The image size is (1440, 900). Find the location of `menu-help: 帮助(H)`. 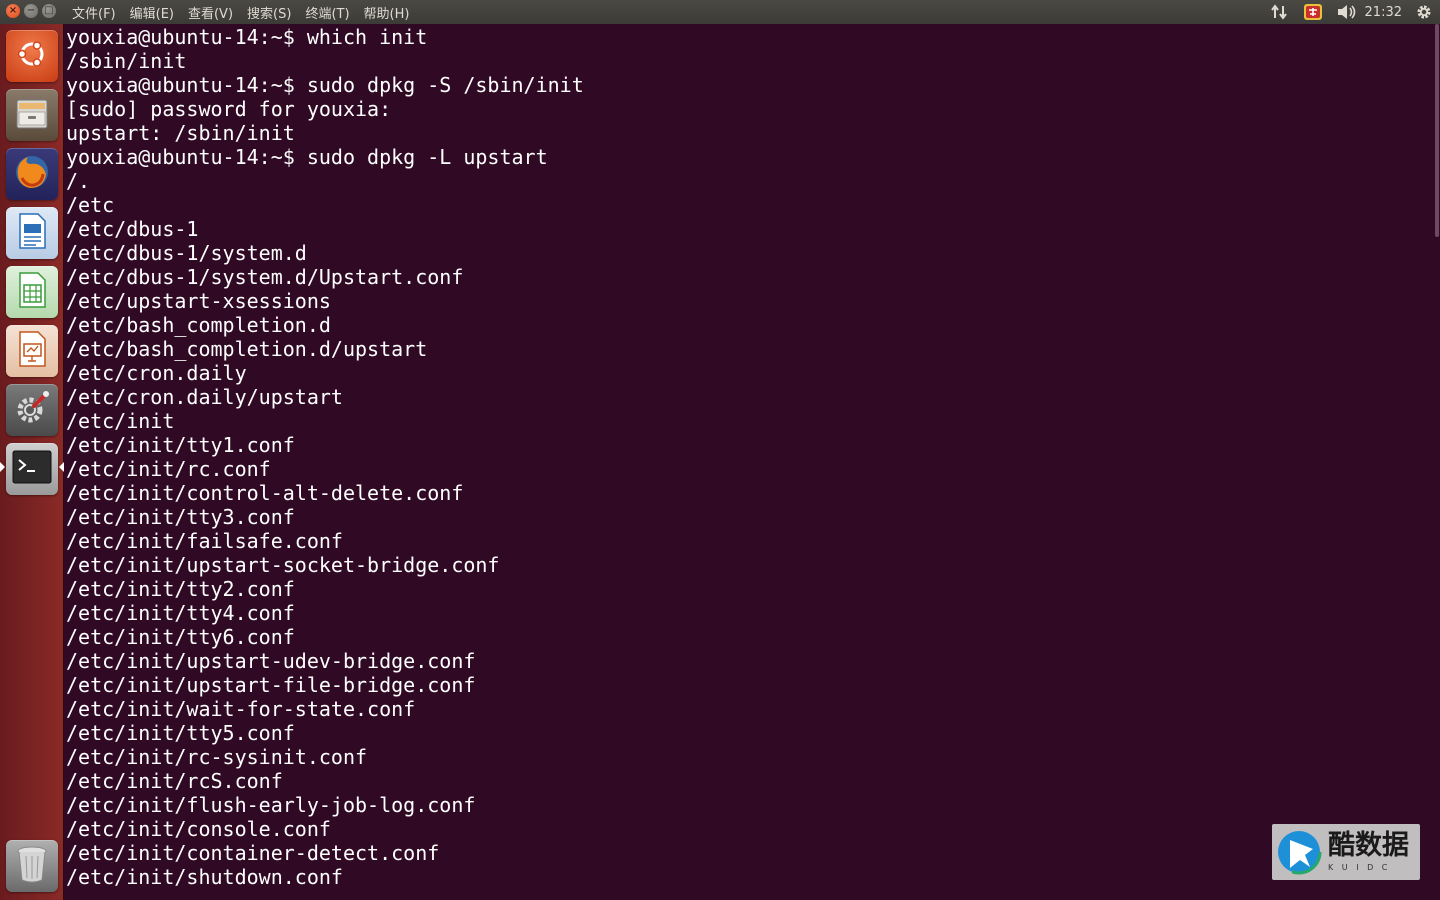

menu-help: 帮助(H) is located at coordinates (387, 12).